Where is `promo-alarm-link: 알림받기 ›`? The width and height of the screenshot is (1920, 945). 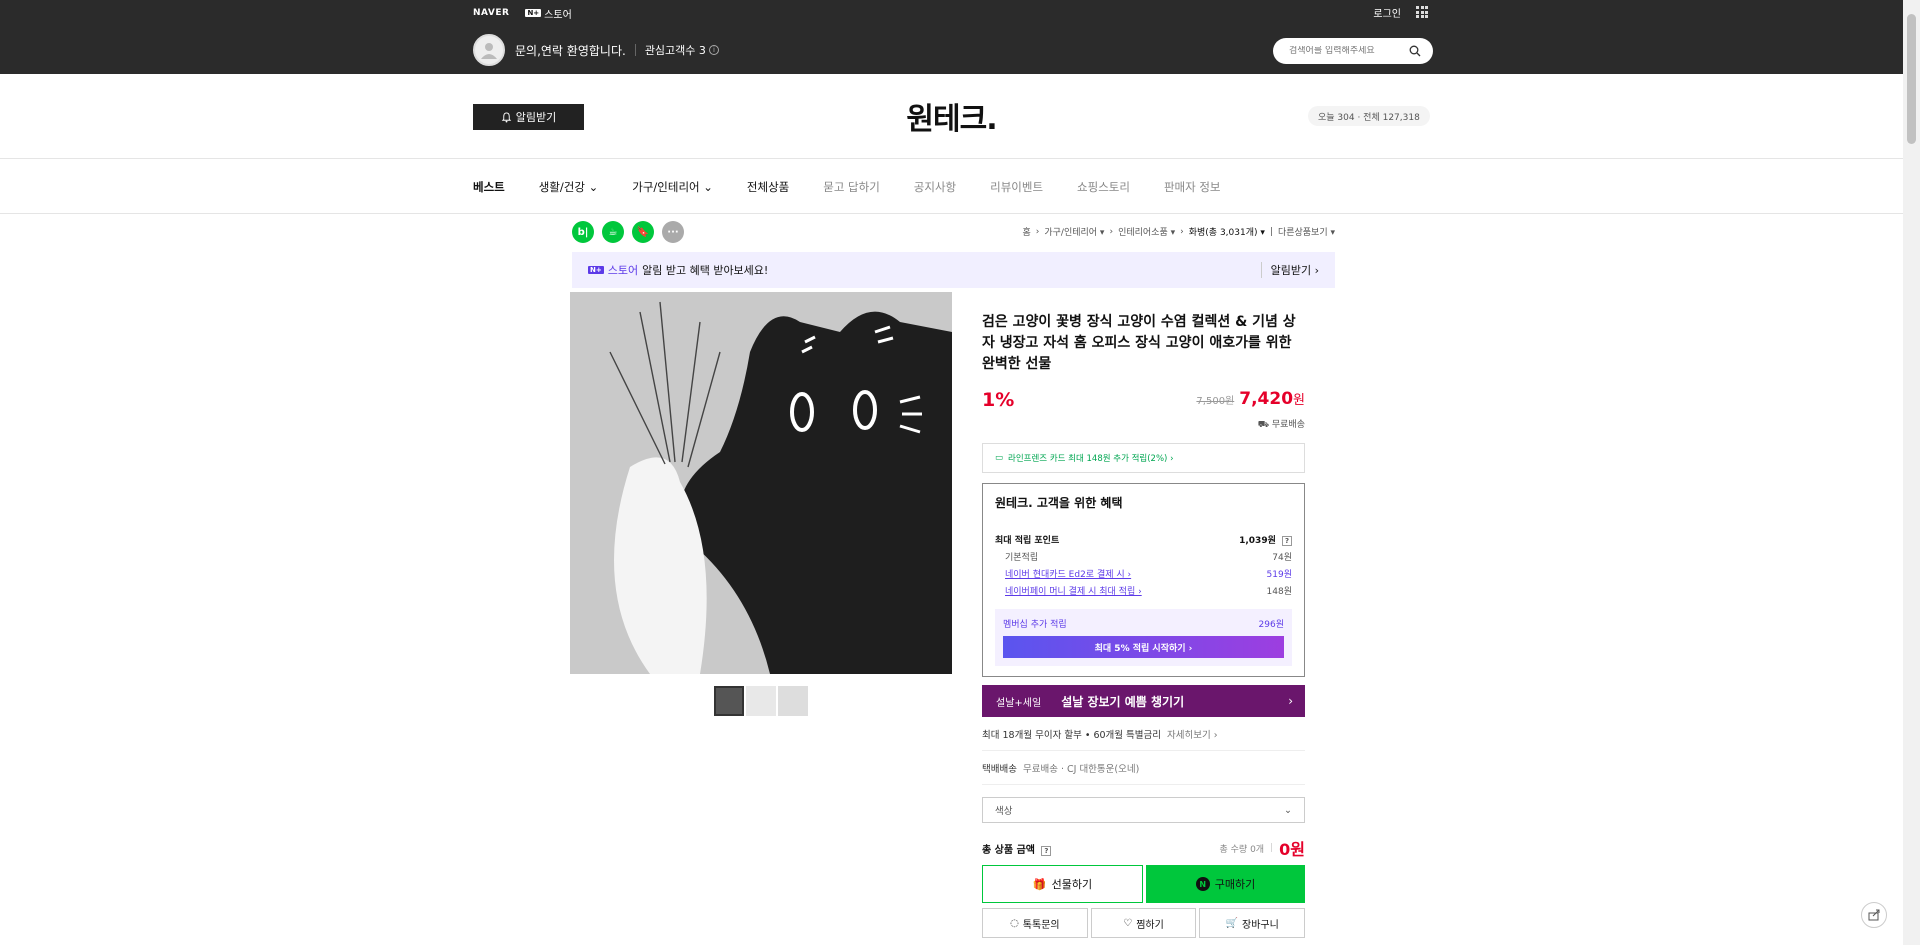
promo-alarm-link: 알림받기 › is located at coordinates (1289, 270).